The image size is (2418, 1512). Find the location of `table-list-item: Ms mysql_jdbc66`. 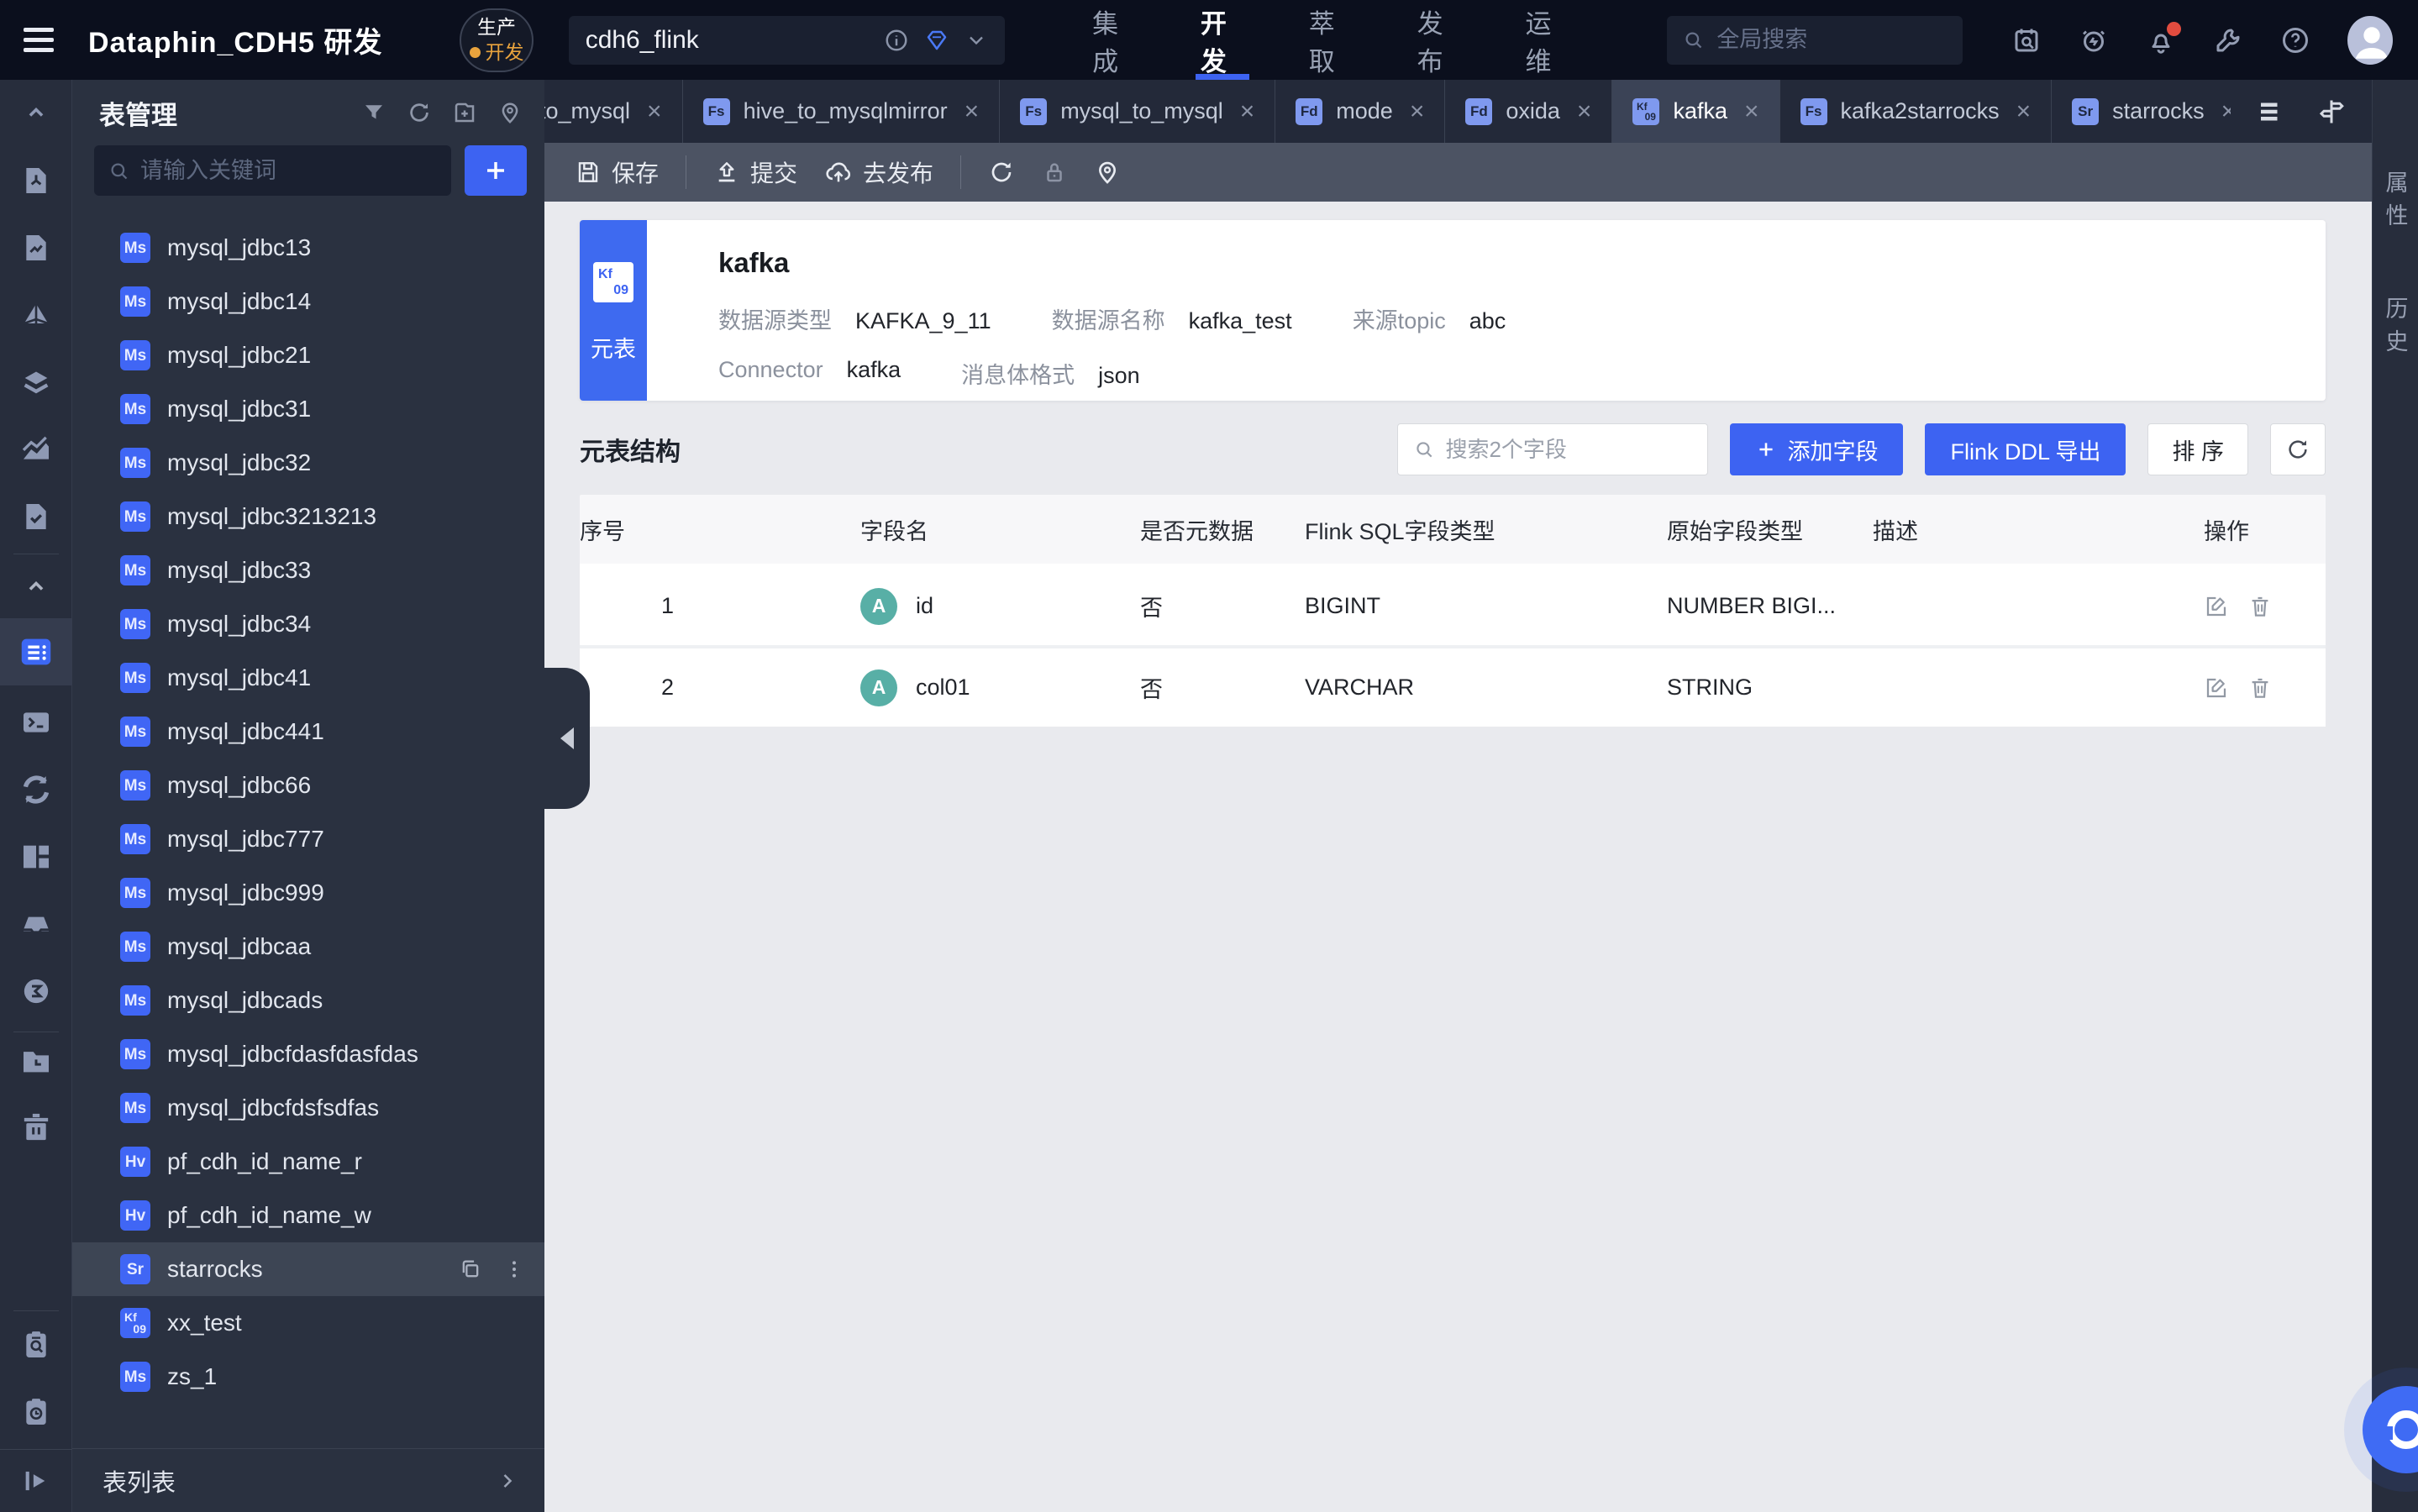

table-list-item: Ms mysql_jdbc66 is located at coordinates (308, 785).